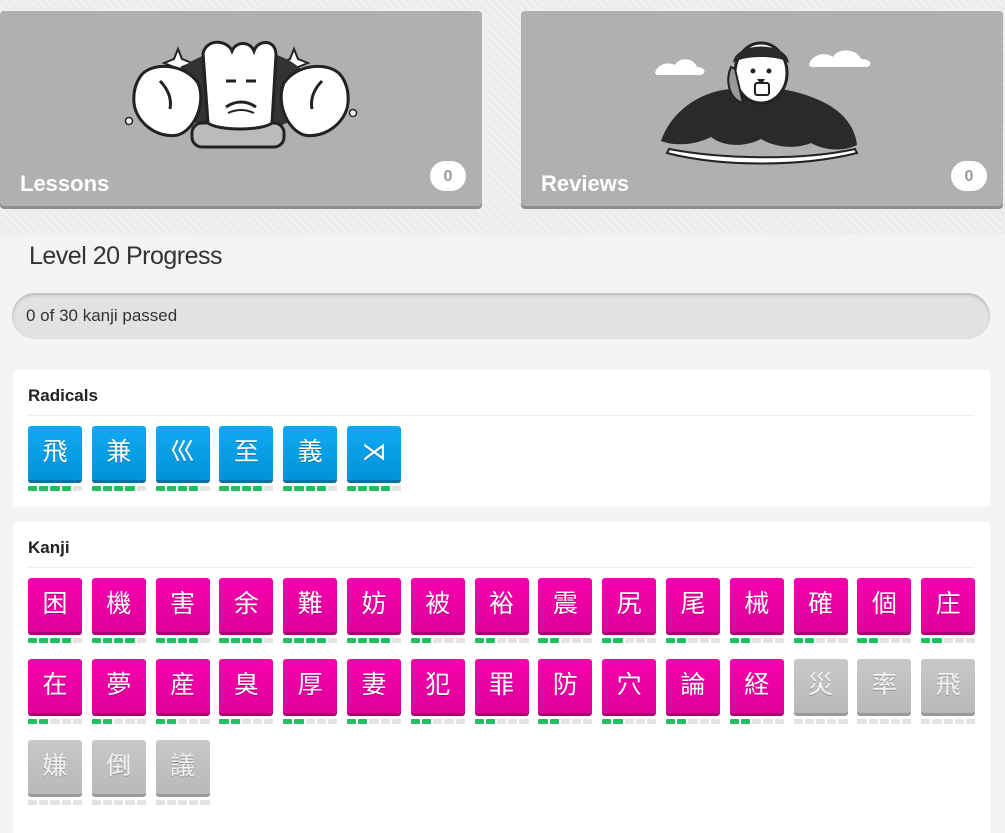  I want to click on kanji-item: 産, so click(182, 692).